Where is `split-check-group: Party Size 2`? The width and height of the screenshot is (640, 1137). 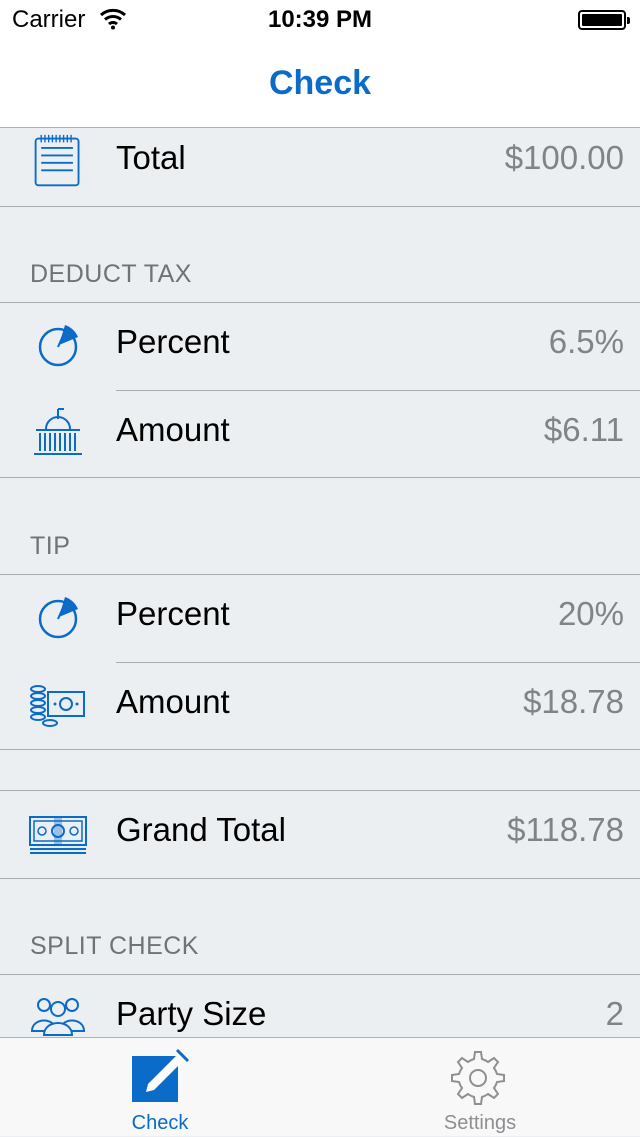
split-check-group: Party Size 2 is located at coordinates (320, 1005).